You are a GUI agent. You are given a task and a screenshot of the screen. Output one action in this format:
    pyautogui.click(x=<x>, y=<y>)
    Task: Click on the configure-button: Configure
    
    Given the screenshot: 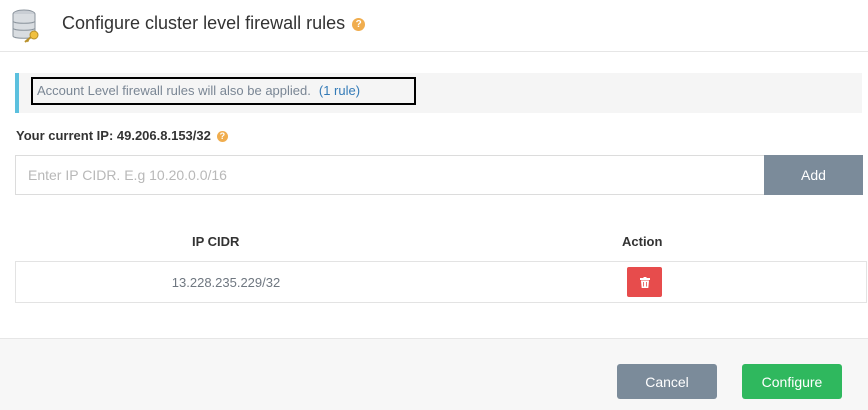 What is the action you would take?
    pyautogui.click(x=792, y=381)
    